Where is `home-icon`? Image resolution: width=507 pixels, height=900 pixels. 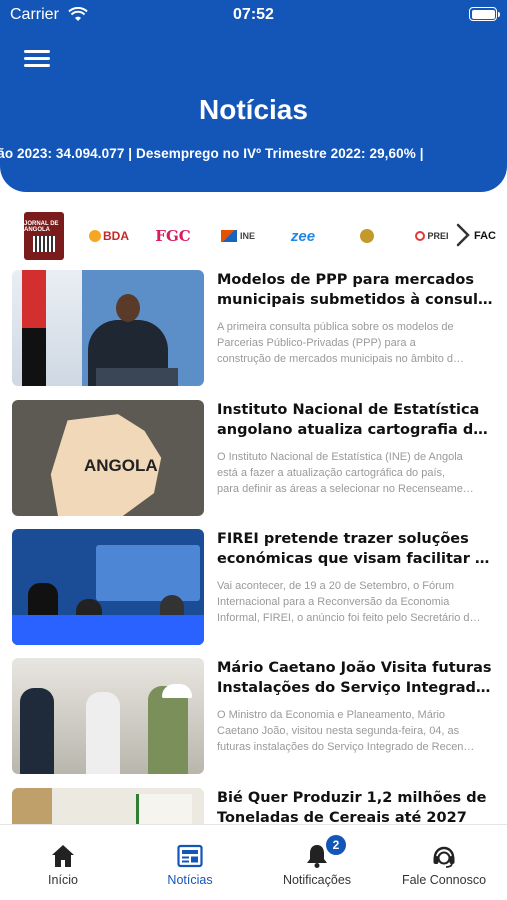
home-icon is located at coordinates (63, 856).